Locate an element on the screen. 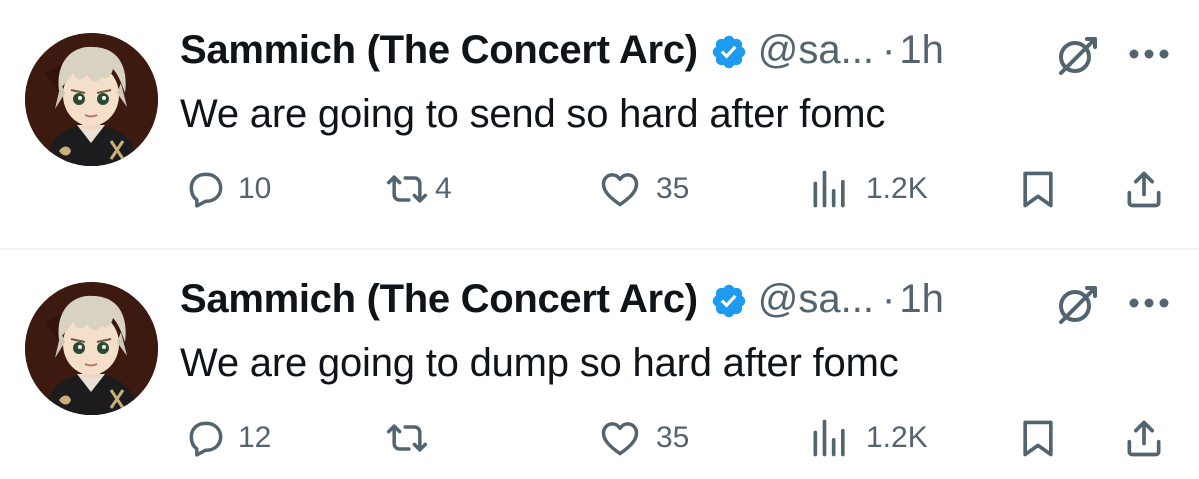 The image size is (1199, 479). reply-count: 12 is located at coordinates (255, 437).